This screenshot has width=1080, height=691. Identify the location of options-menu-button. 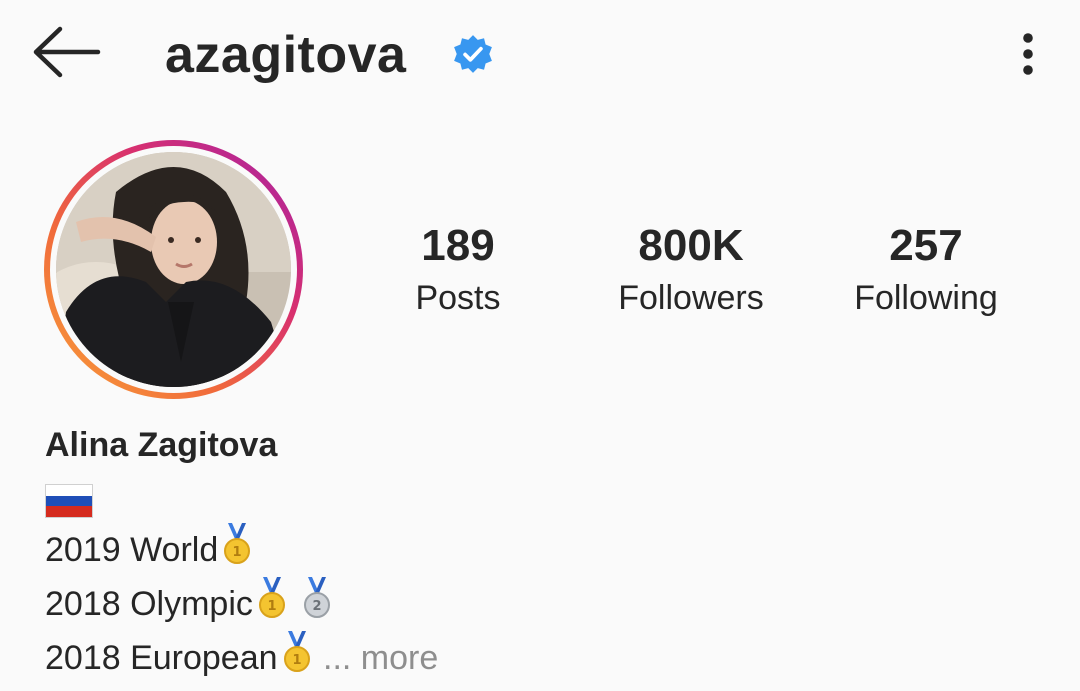
(1028, 54).